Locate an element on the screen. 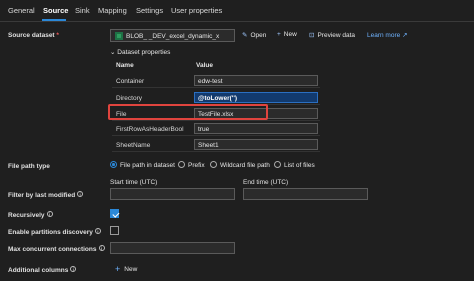 The height and width of the screenshot is (281, 474). tab-source: Source is located at coordinates (55, 10).